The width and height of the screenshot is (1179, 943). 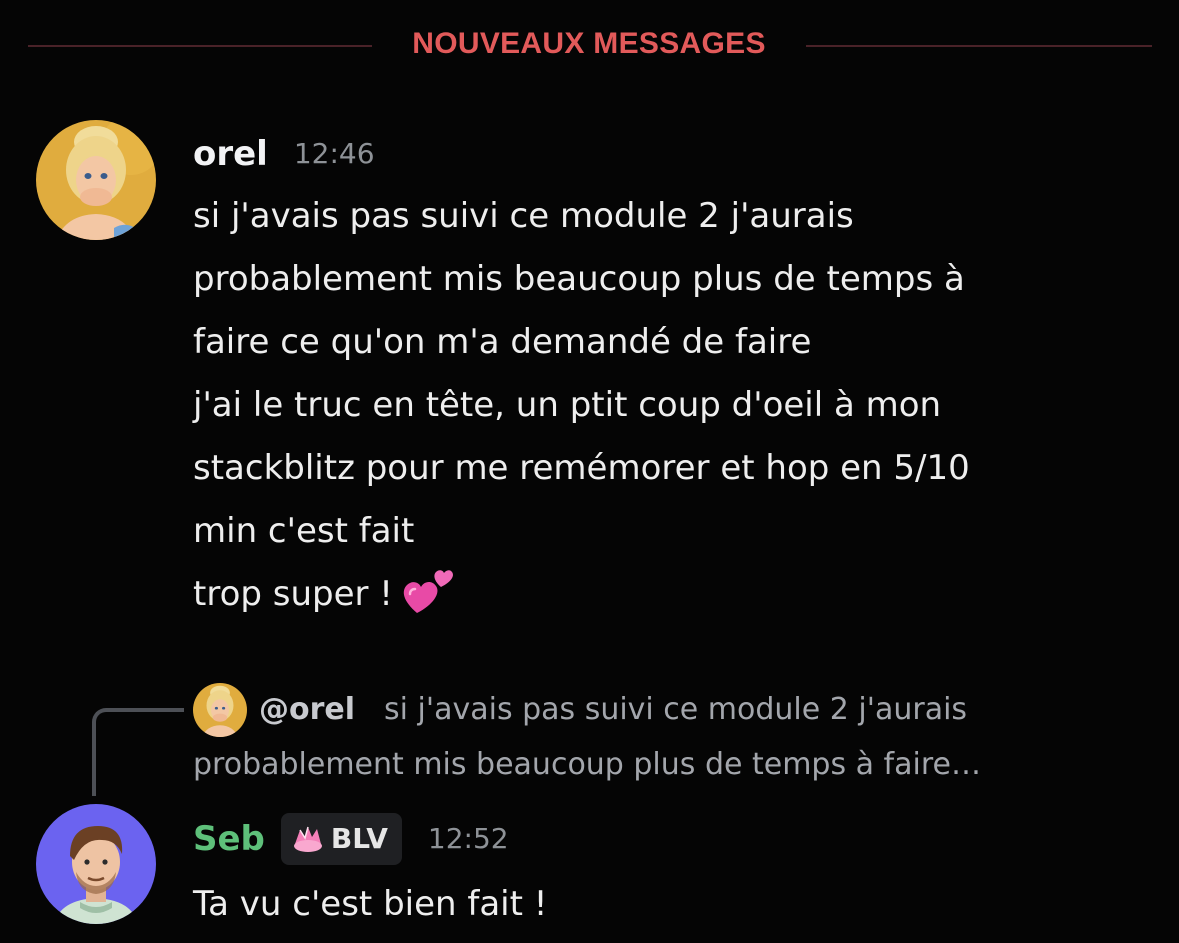 What do you see at coordinates (334, 153) in the screenshot?
I see `timestamp: 12:46` at bounding box center [334, 153].